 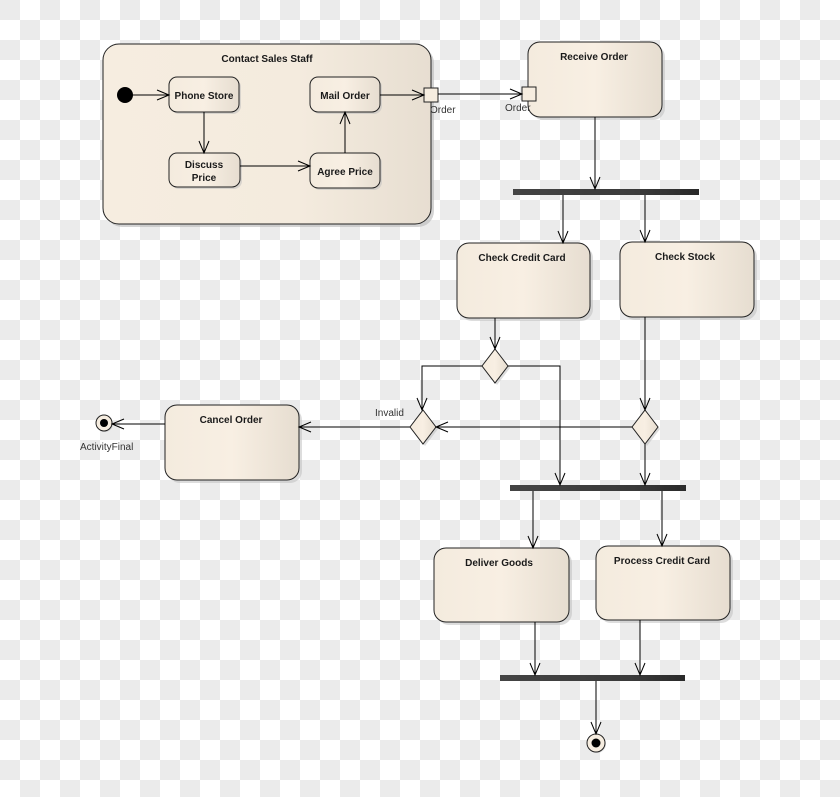 I want to click on action-check-credit-card: Check Credit Card, so click(x=524, y=281).